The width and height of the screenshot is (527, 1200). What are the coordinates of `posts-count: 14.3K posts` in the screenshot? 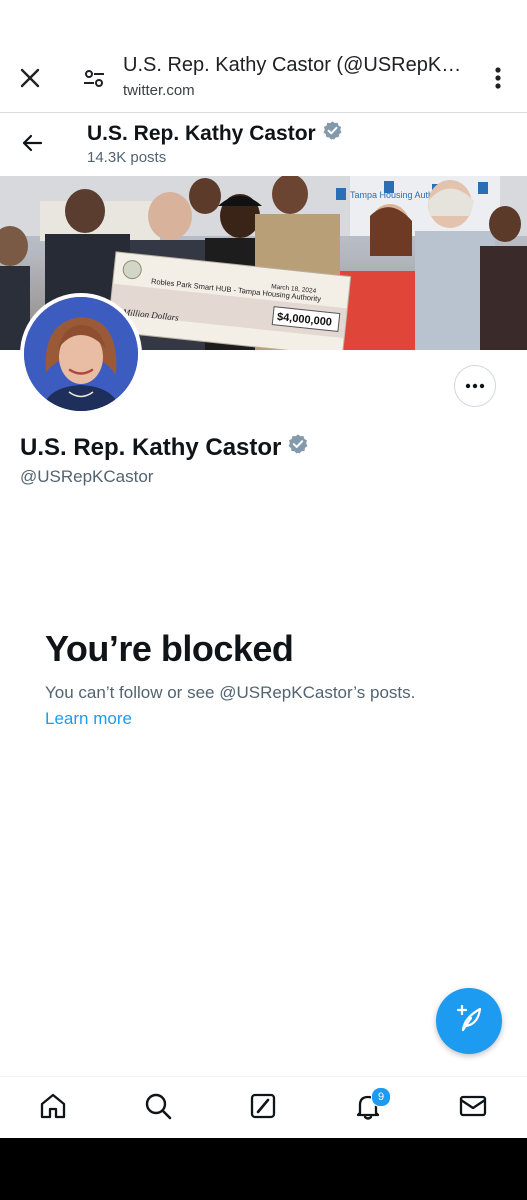 It's located at (127, 157).